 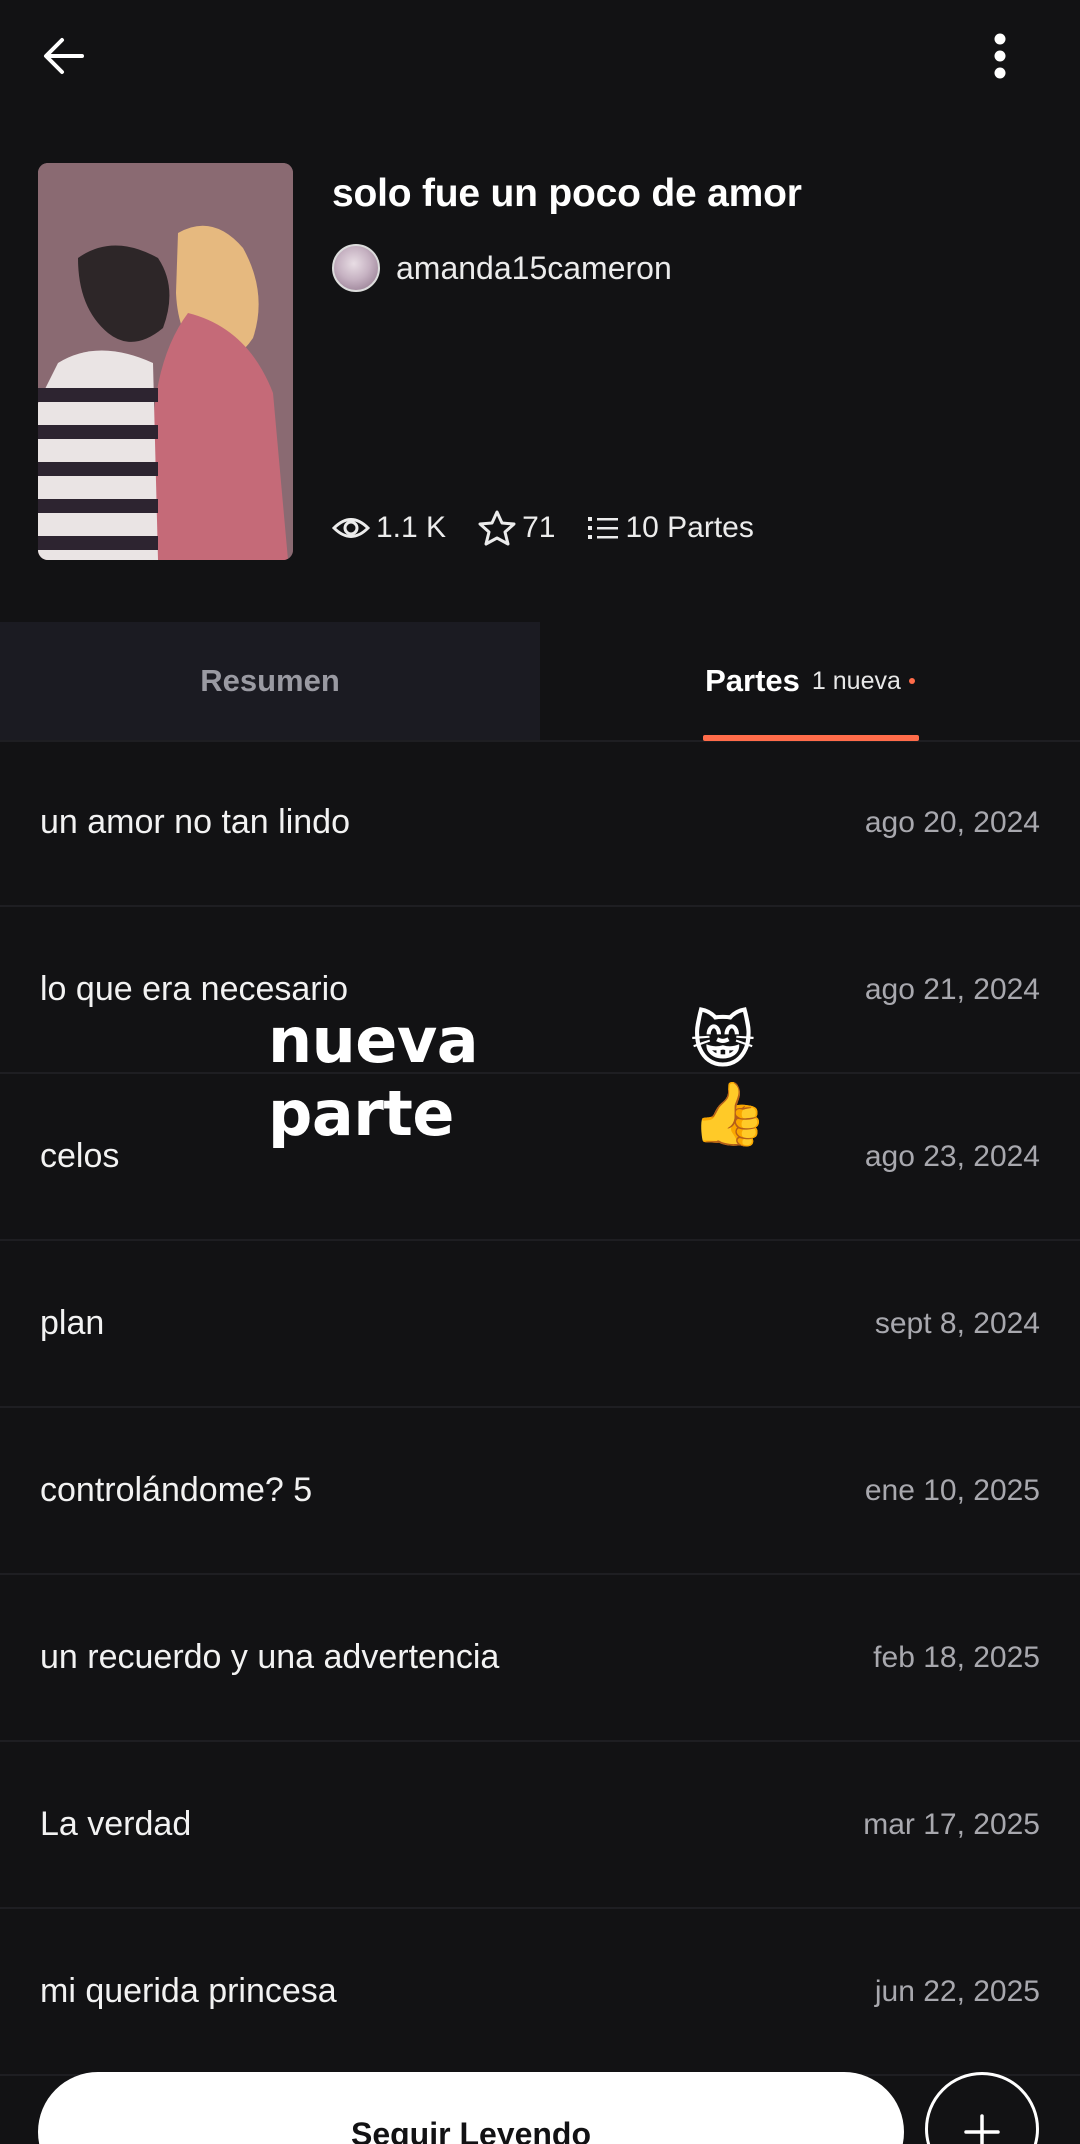 I want to click on back-button, so click(x=80, y=56).